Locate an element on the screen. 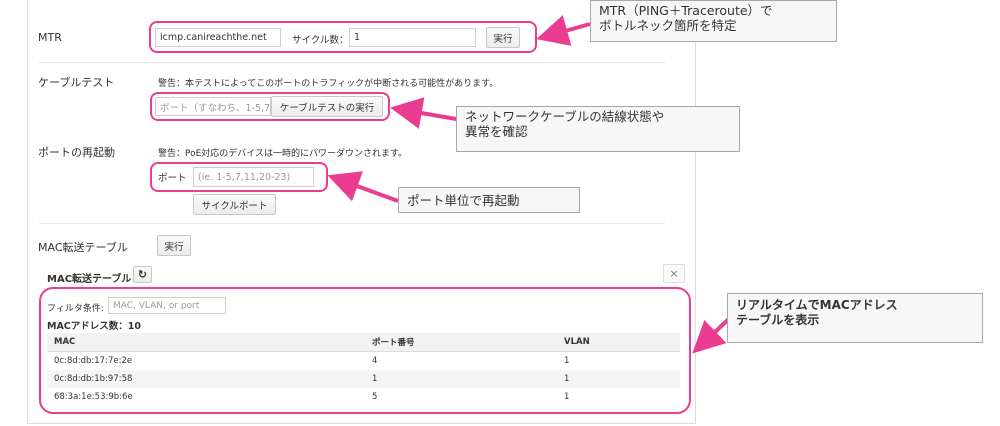 The width and height of the screenshot is (1000, 426). mtr-arrow is located at coordinates (563, 30).